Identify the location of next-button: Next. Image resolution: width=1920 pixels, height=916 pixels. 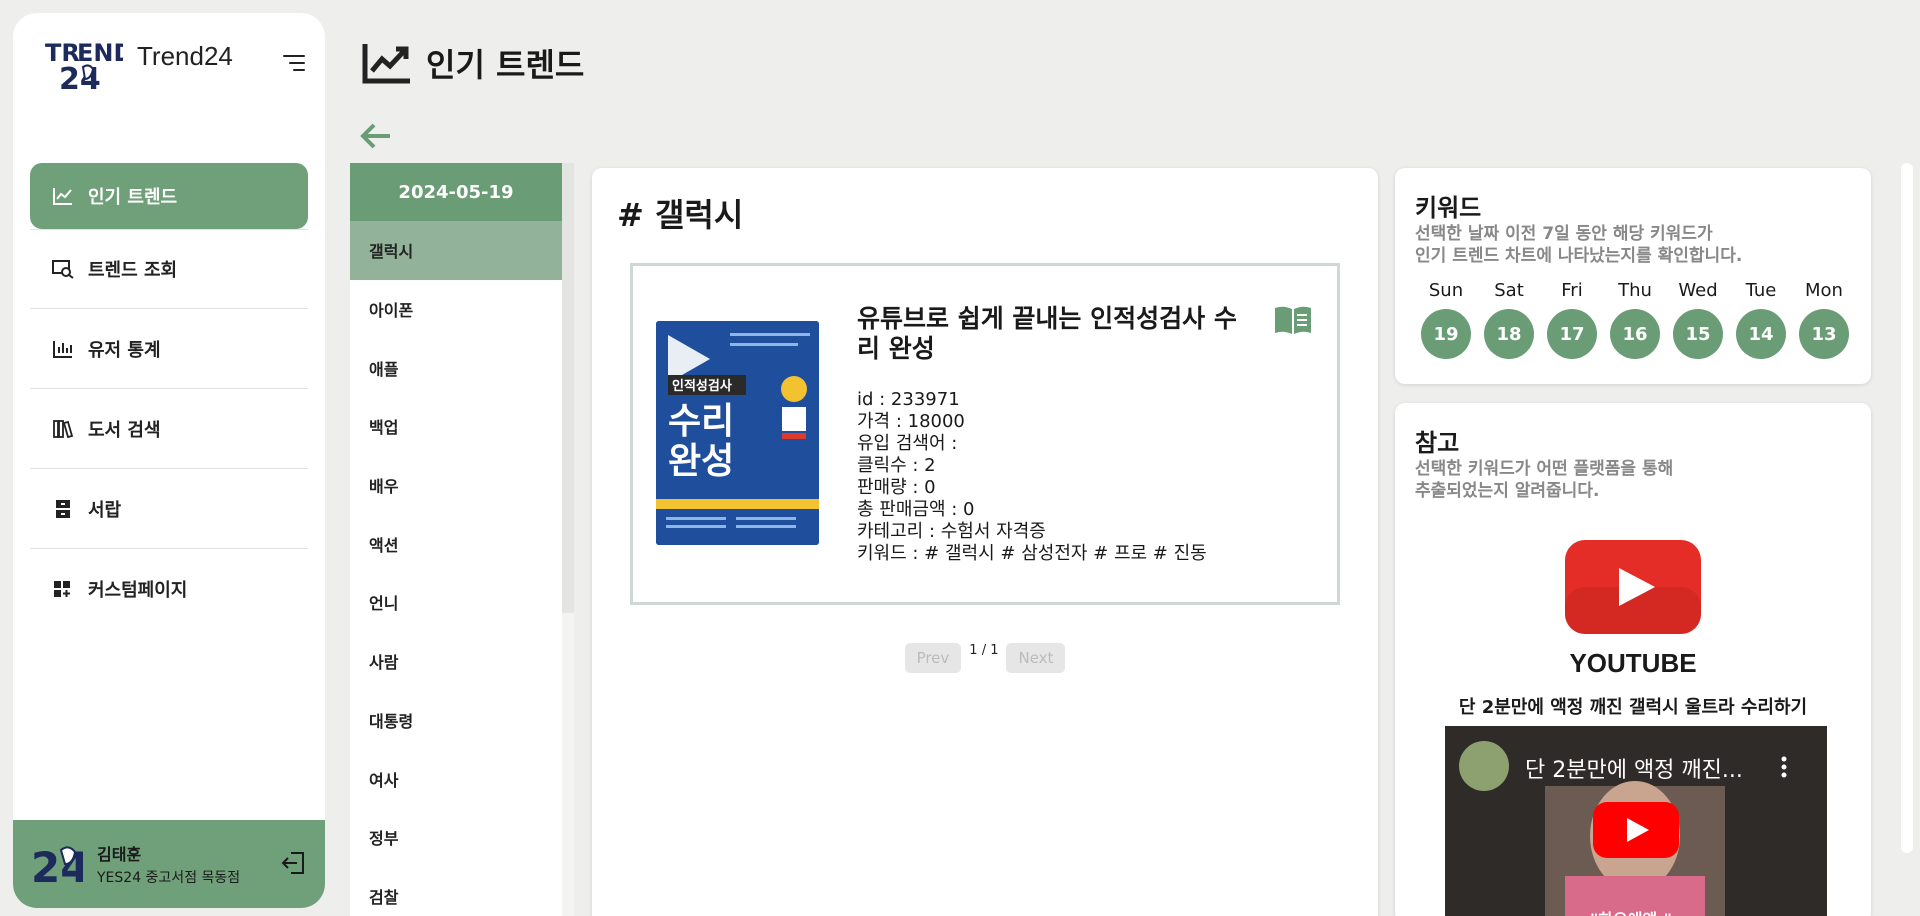
(1036, 658).